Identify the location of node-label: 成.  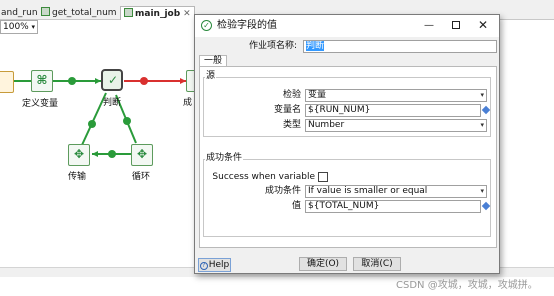
(188, 103).